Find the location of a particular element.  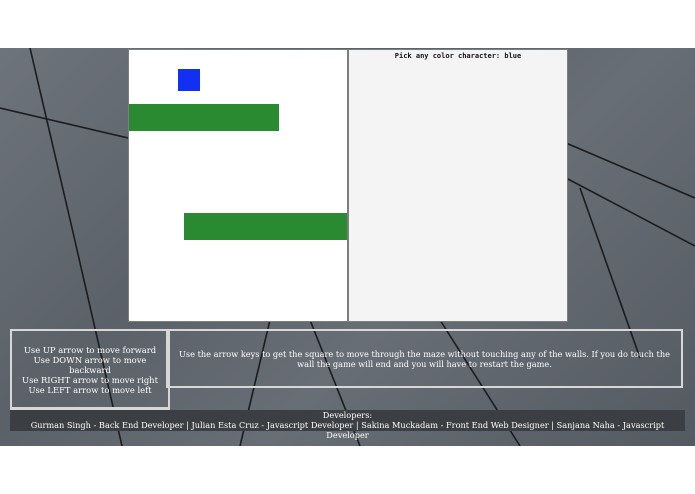

controls-box-bottom is located at coordinates (90, 399).